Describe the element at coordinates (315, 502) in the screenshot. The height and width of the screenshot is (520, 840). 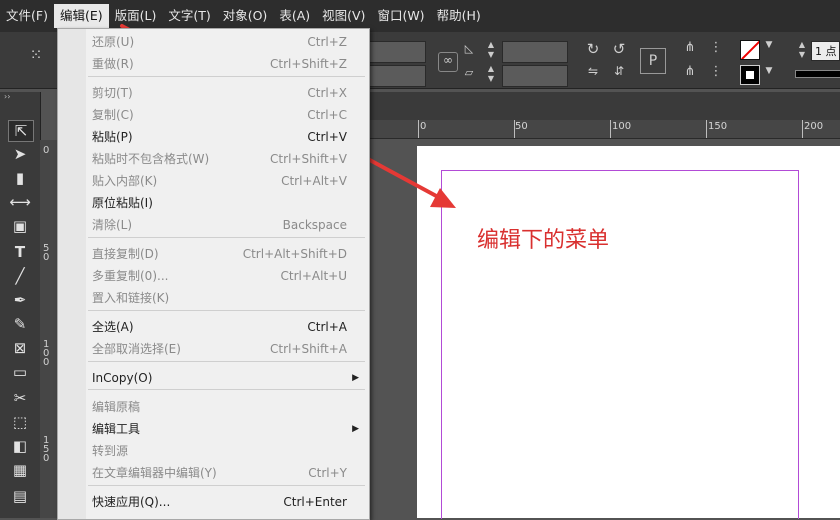
I see `menu-item-shortcut: Ctrl+Enter` at that location.